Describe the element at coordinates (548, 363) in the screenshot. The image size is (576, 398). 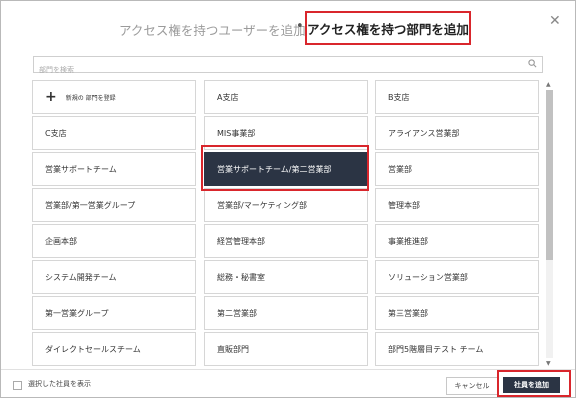
I see `scroll-down-icon: ▼` at that location.